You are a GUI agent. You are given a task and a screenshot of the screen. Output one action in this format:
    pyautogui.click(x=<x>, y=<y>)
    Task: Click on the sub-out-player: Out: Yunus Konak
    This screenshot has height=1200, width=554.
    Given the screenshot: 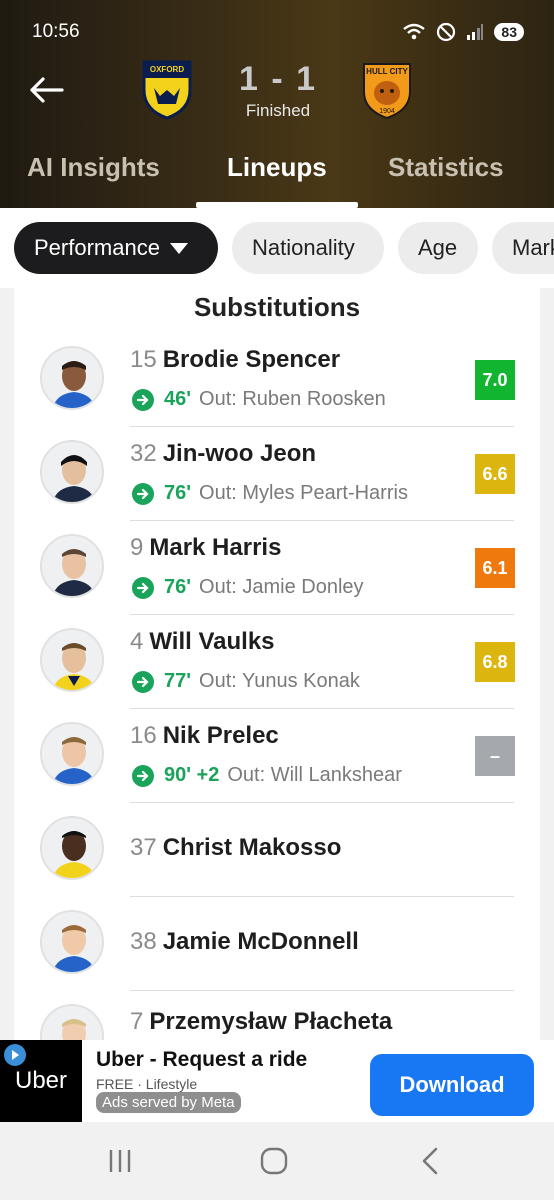 What is the action you would take?
    pyautogui.click(x=279, y=681)
    